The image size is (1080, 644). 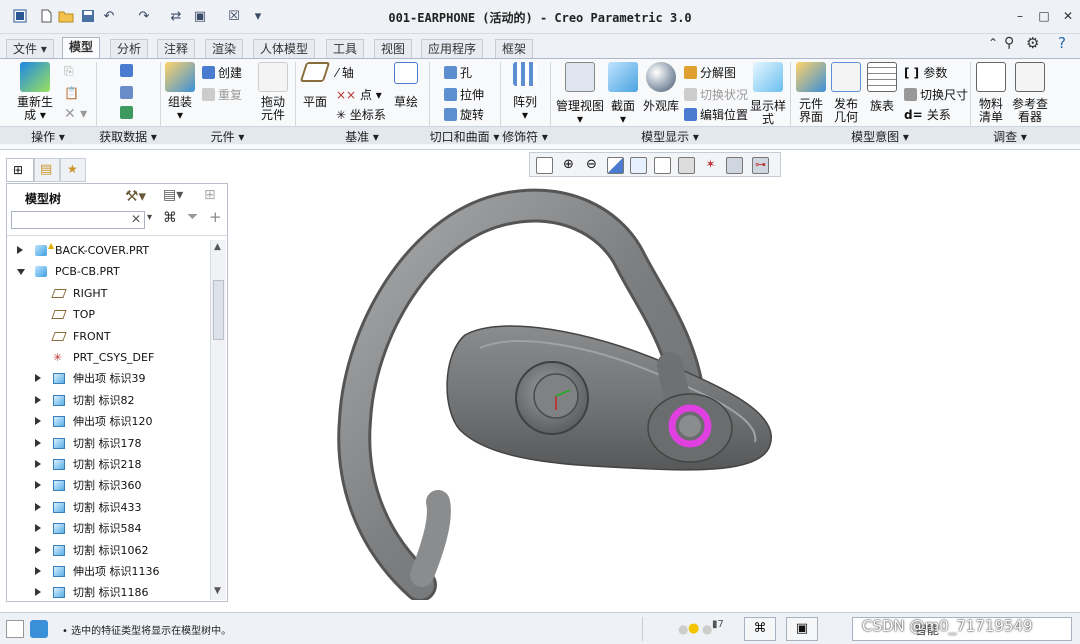 I want to click on assemble-button: 组装 ▾, so click(x=180, y=92).